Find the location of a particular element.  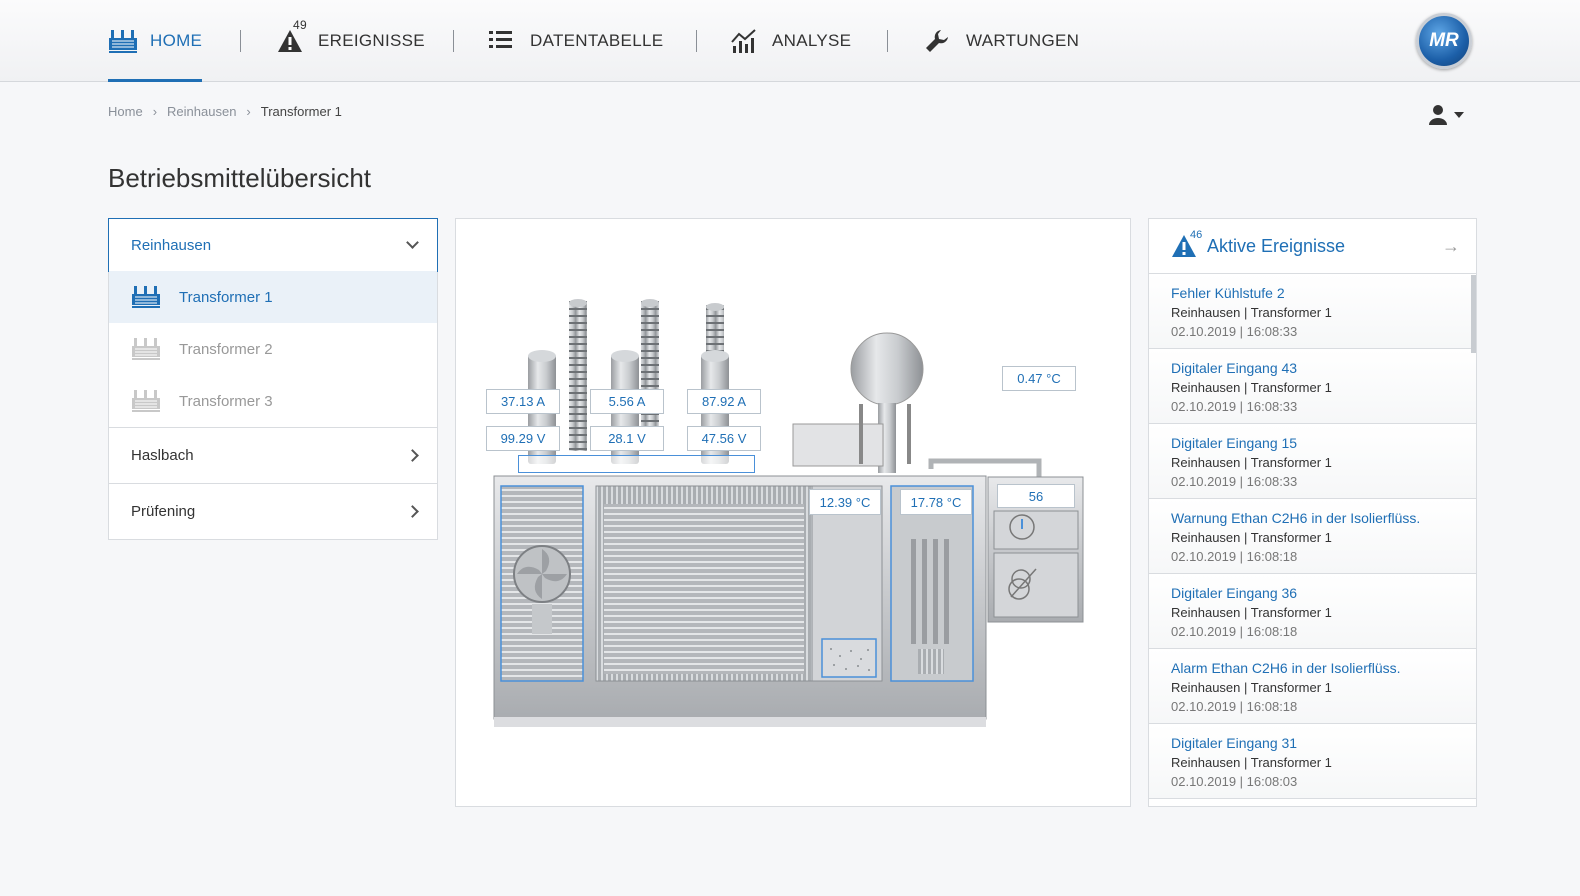

tree-item-transformer-3: Transformer 3 is located at coordinates (273, 401).